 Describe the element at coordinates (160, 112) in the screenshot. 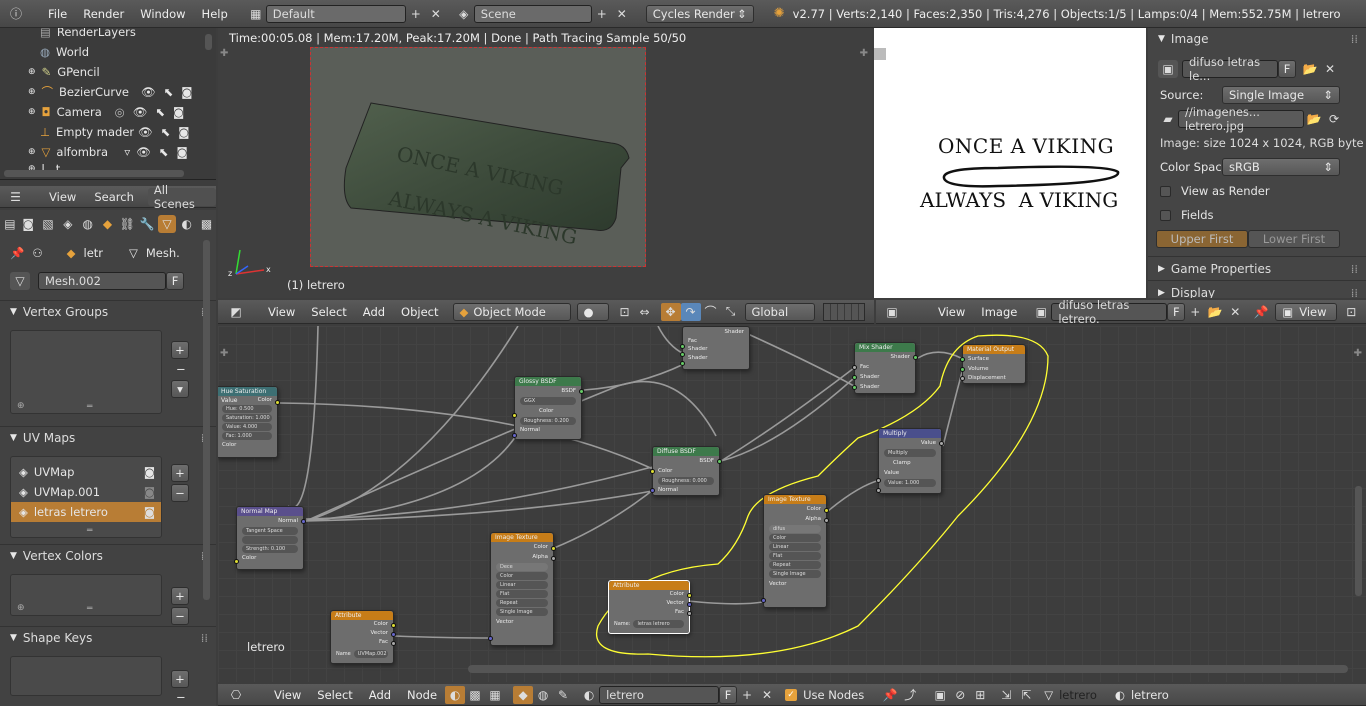

I see `cursor-icon: ⬉` at that location.